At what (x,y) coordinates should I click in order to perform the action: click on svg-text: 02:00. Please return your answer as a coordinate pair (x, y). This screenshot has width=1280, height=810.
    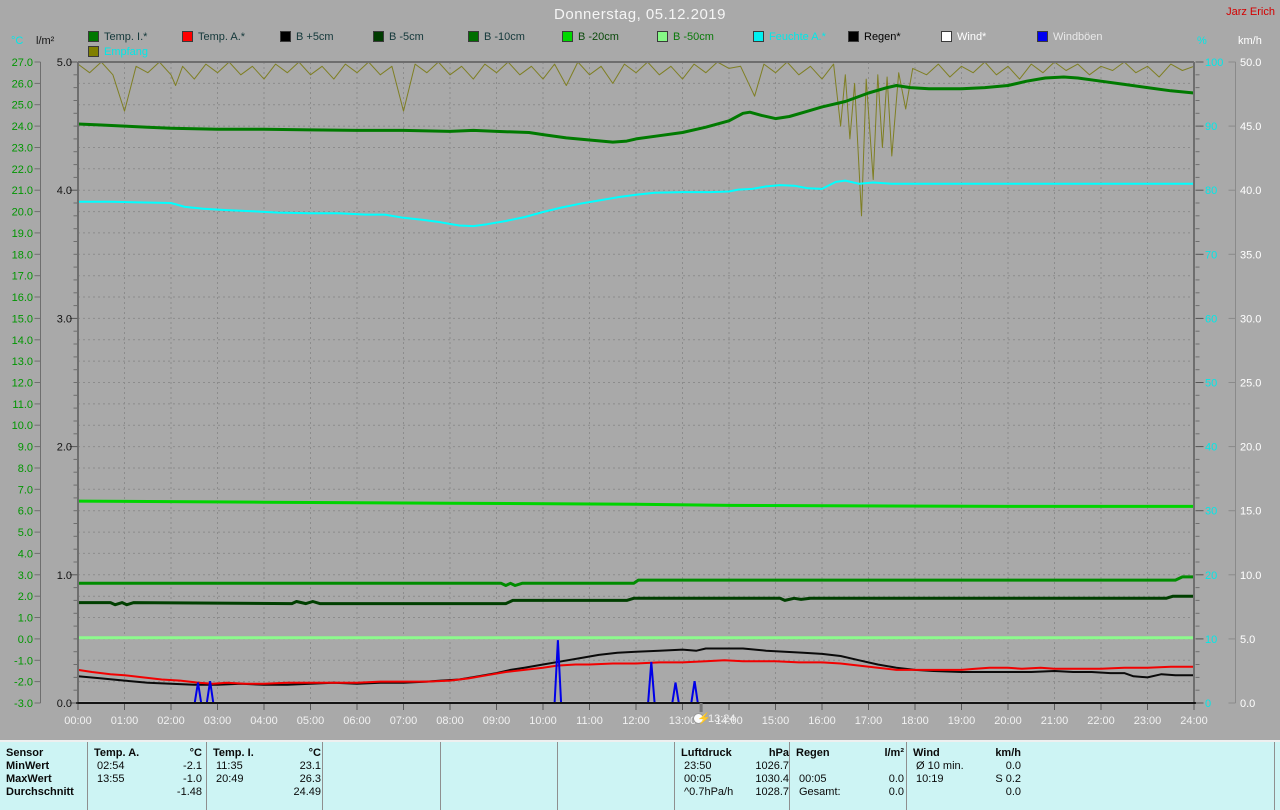
    Looking at the image, I should click on (171, 721).